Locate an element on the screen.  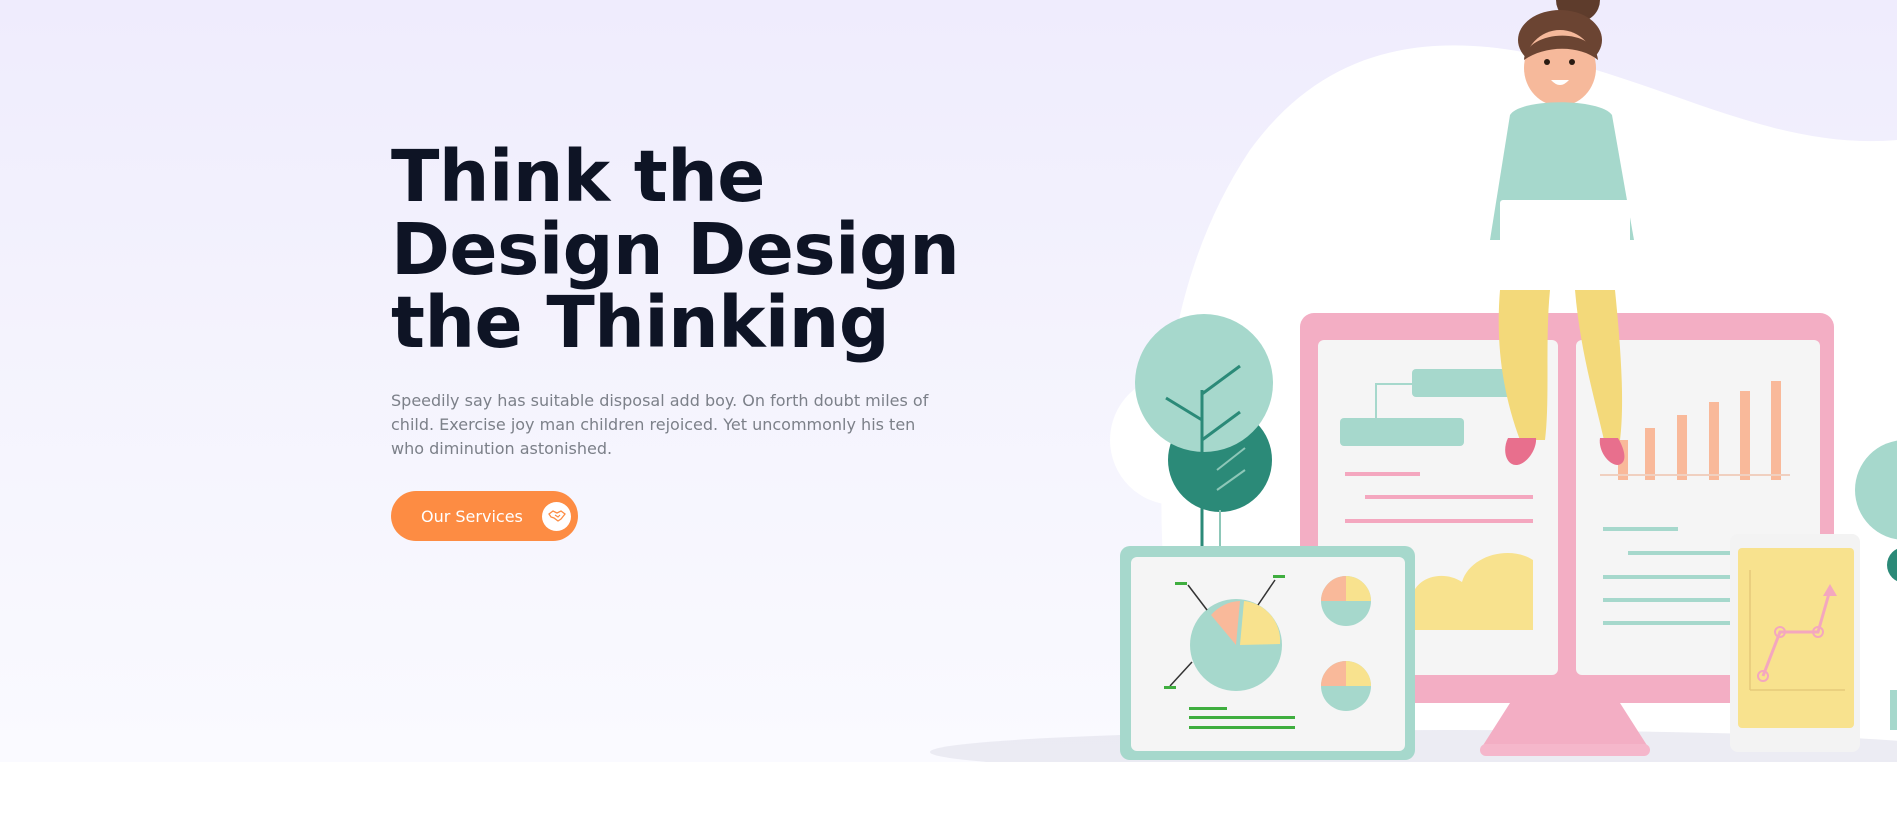
hero-title-line: the Thinking is located at coordinates (640, 322).